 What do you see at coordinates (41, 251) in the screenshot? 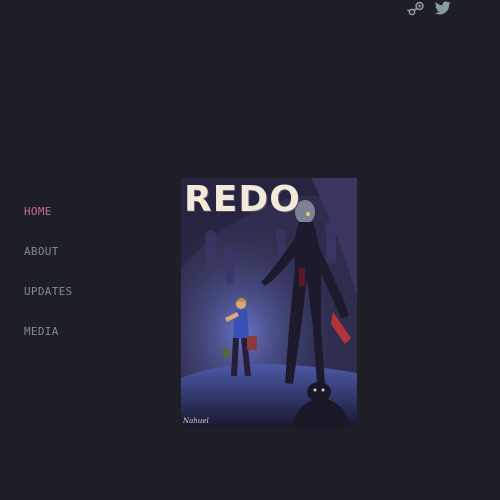
I see `nav-link-about: ABOUT` at bounding box center [41, 251].